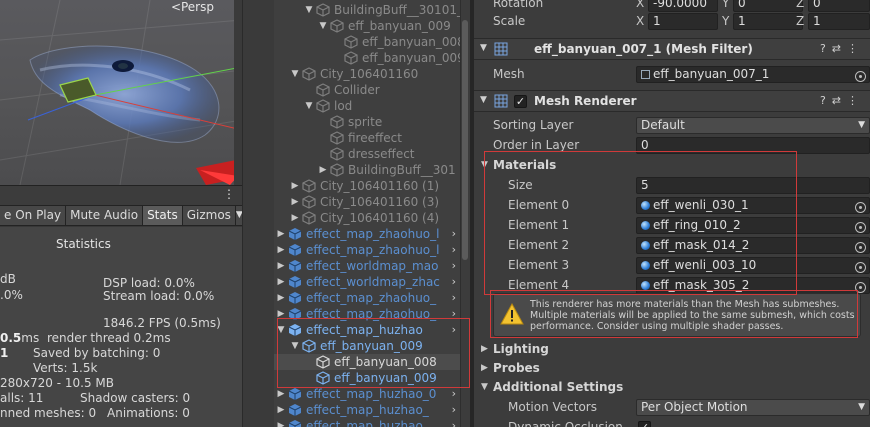  What do you see at coordinates (672, 387) in the screenshot?
I see `additional-settings-foldout: ▼ Additional Settings` at bounding box center [672, 387].